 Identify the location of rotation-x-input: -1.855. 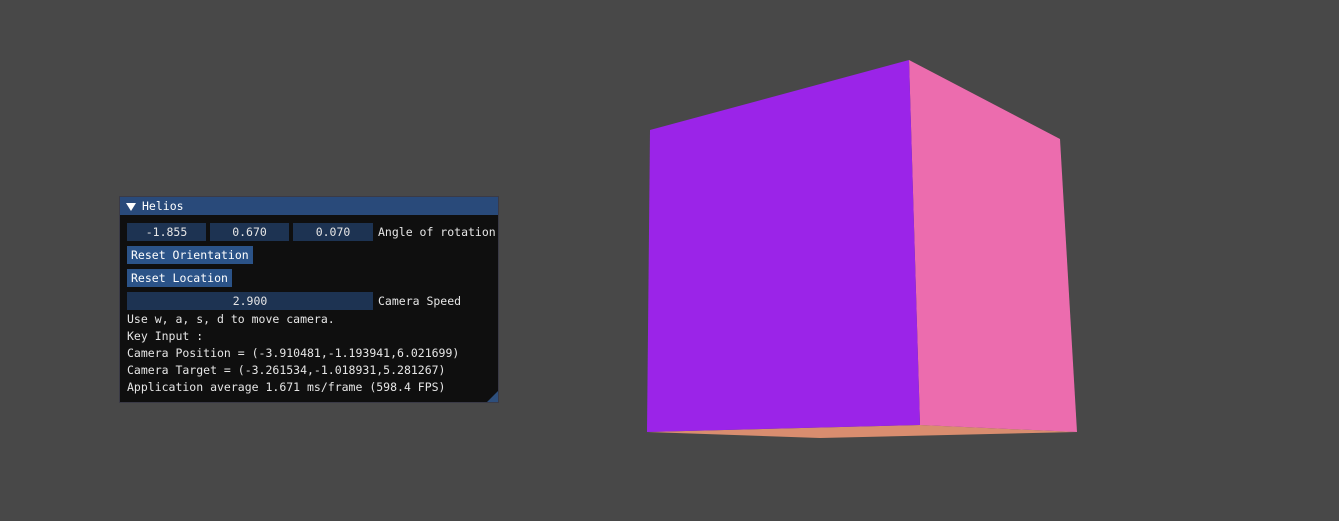
(166, 232).